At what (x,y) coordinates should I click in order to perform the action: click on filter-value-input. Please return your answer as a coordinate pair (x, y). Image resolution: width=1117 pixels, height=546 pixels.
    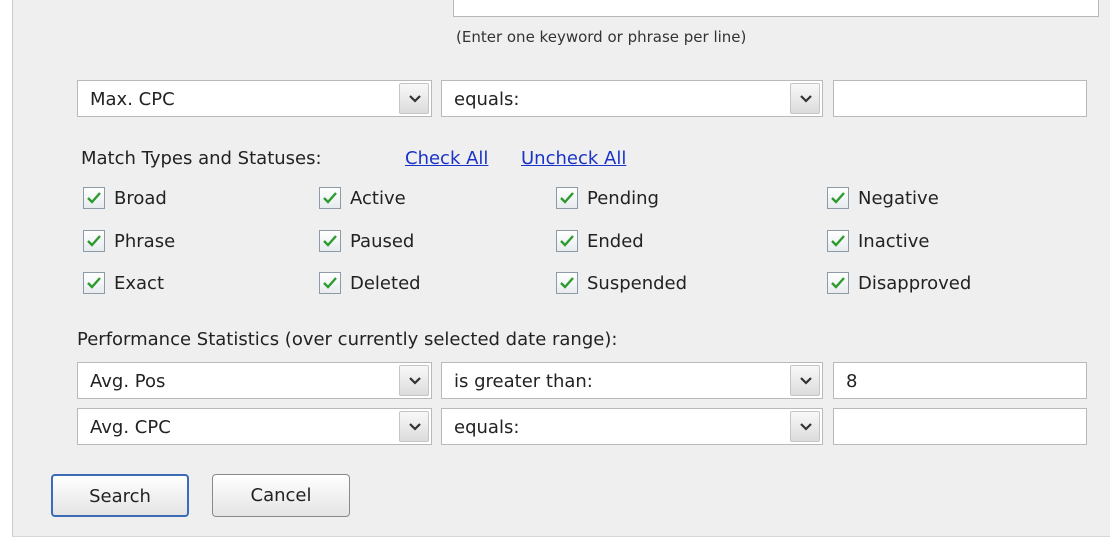
    Looking at the image, I should click on (960, 98).